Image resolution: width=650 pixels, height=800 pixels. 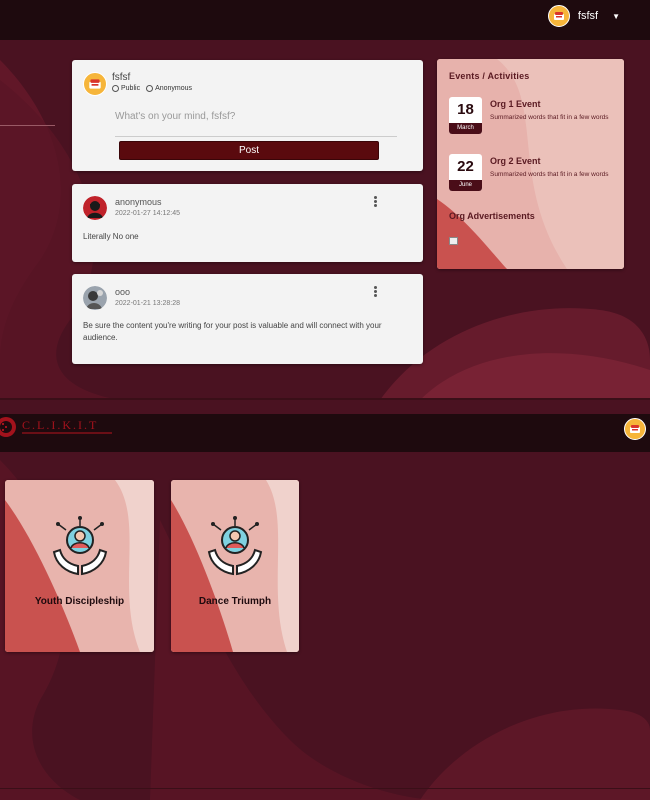 I want to click on events-title: Events / Activities, so click(x=489, y=76).